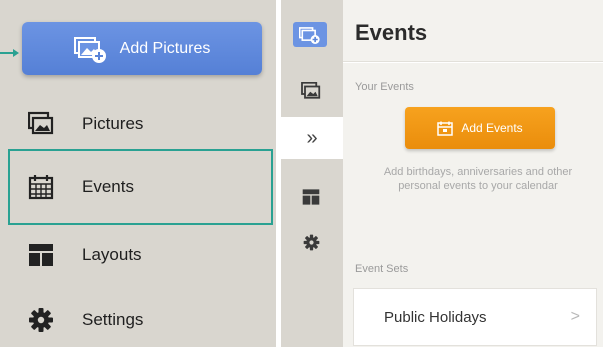 Image resolution: width=603 pixels, height=347 pixels. I want to click on sidebar-item-layouts: Layouts, so click(138, 255).